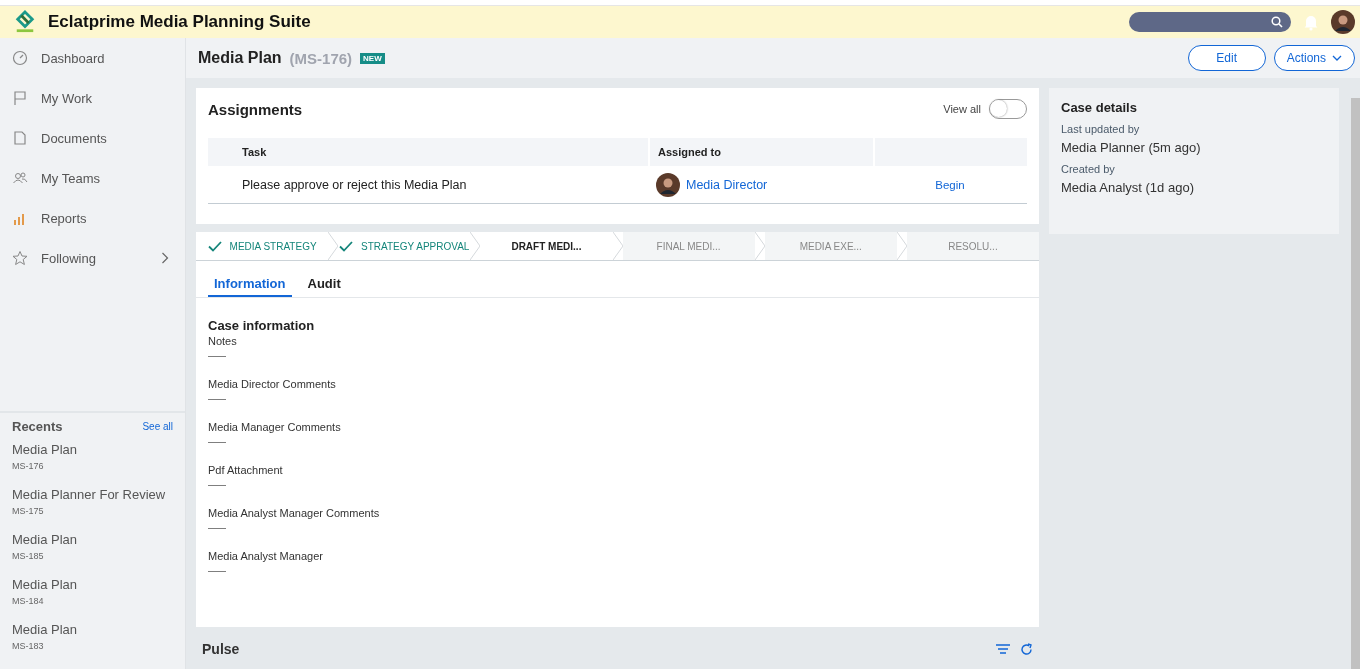  What do you see at coordinates (20, 178) in the screenshot?
I see `people-icon` at bounding box center [20, 178].